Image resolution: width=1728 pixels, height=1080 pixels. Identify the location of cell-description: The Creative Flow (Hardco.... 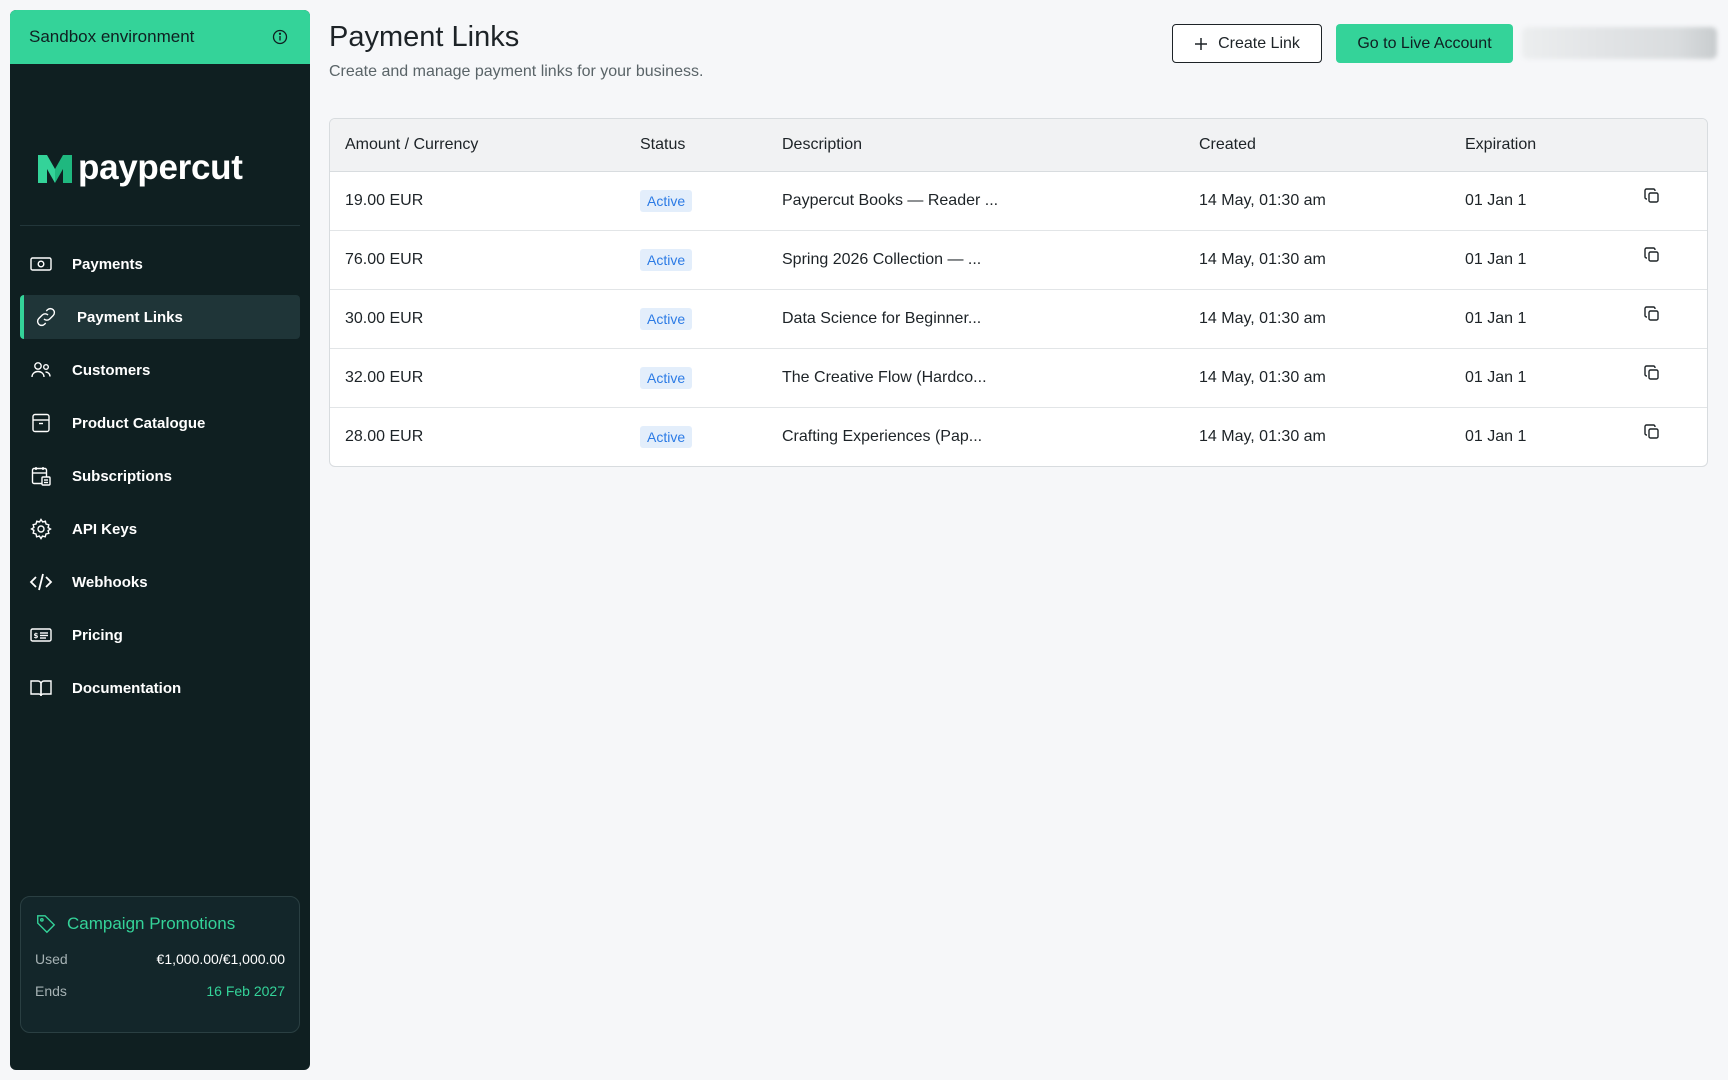
(975, 378).